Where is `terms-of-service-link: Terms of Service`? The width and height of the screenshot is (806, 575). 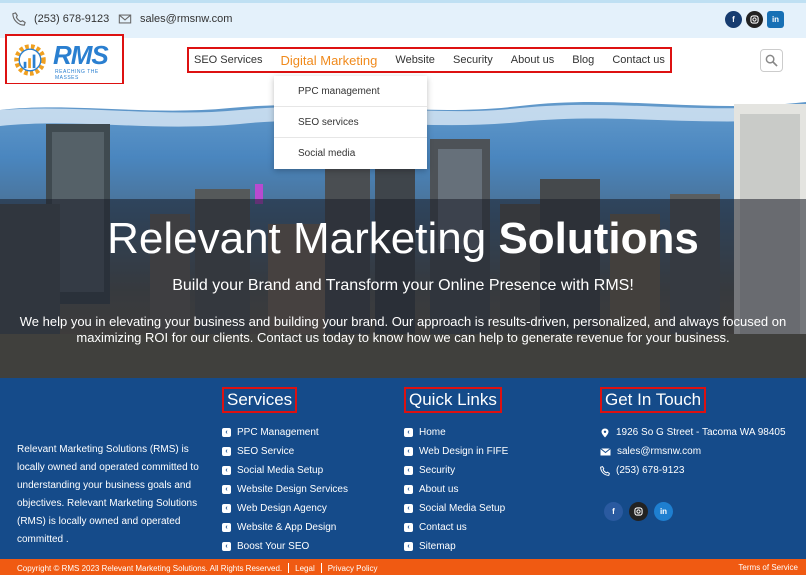 terms-of-service-link: Terms of Service is located at coordinates (768, 567).